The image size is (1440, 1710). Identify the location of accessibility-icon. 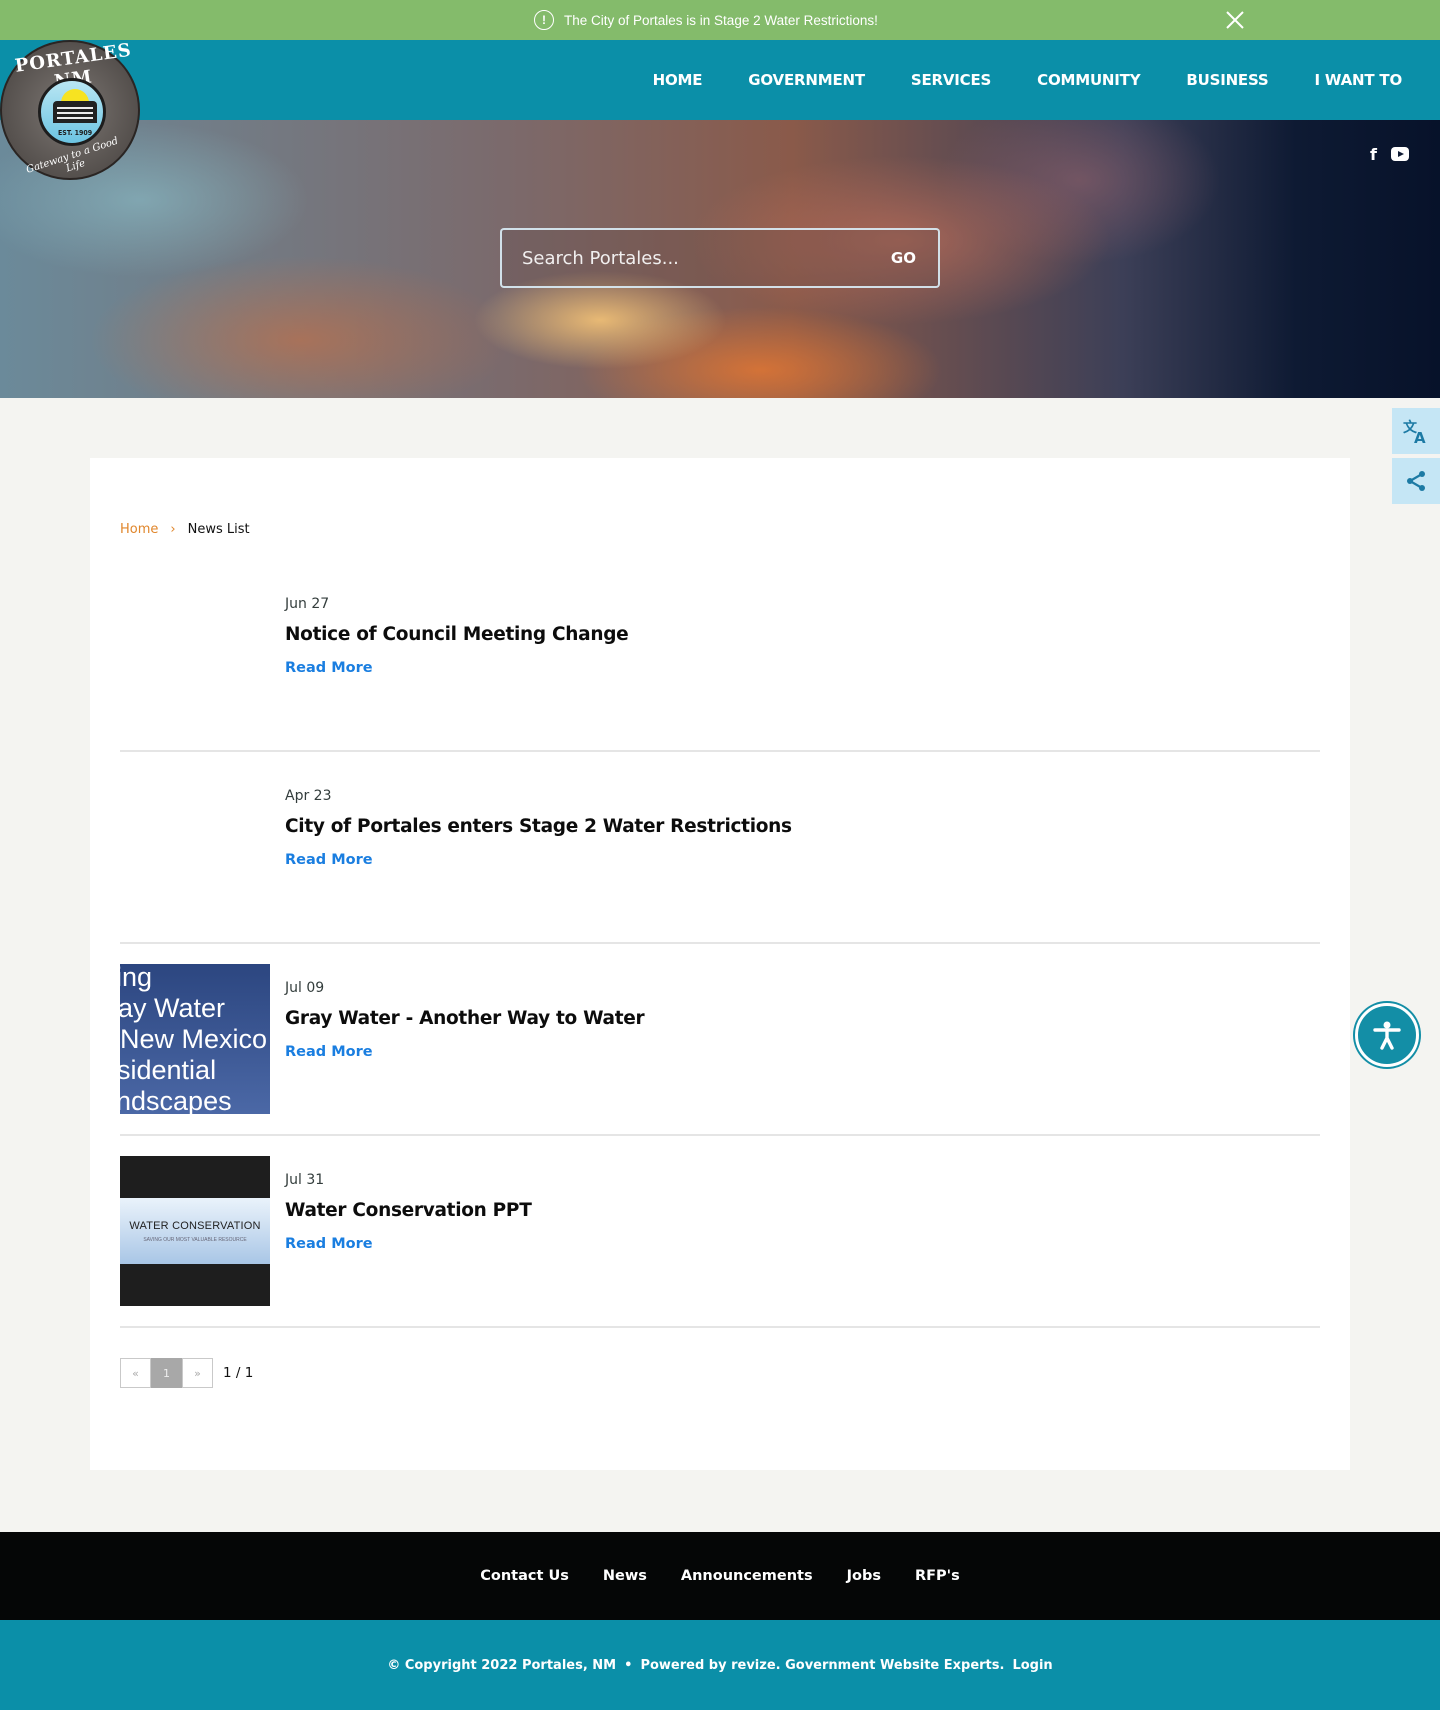
(1387, 1035).